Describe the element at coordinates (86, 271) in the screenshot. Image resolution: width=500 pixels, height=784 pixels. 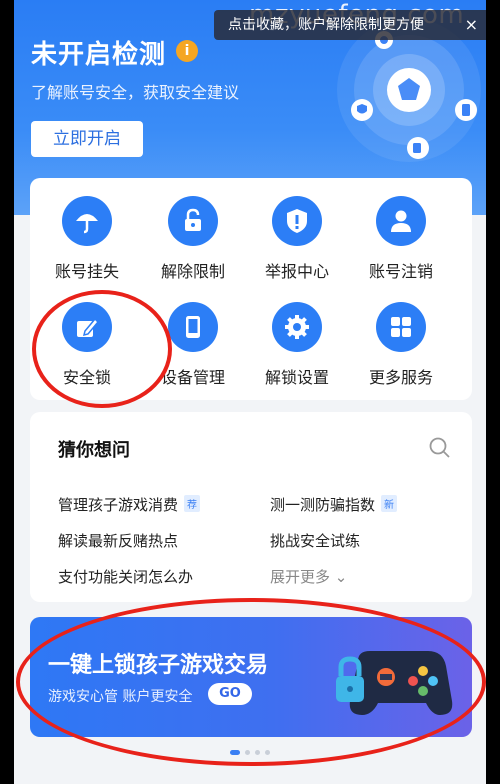
I see `service-label: 账号挂失` at that location.